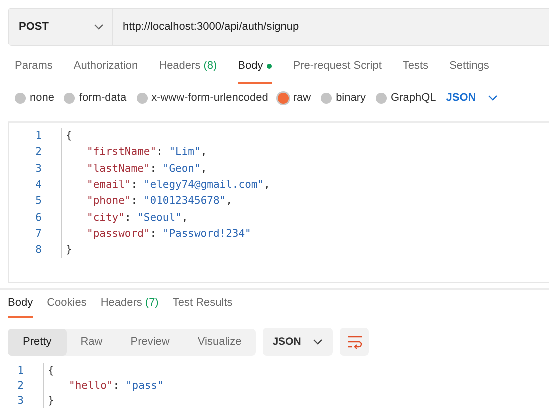 The height and width of the screenshot is (413, 549). I want to click on wrap-lines-icon, so click(354, 342).